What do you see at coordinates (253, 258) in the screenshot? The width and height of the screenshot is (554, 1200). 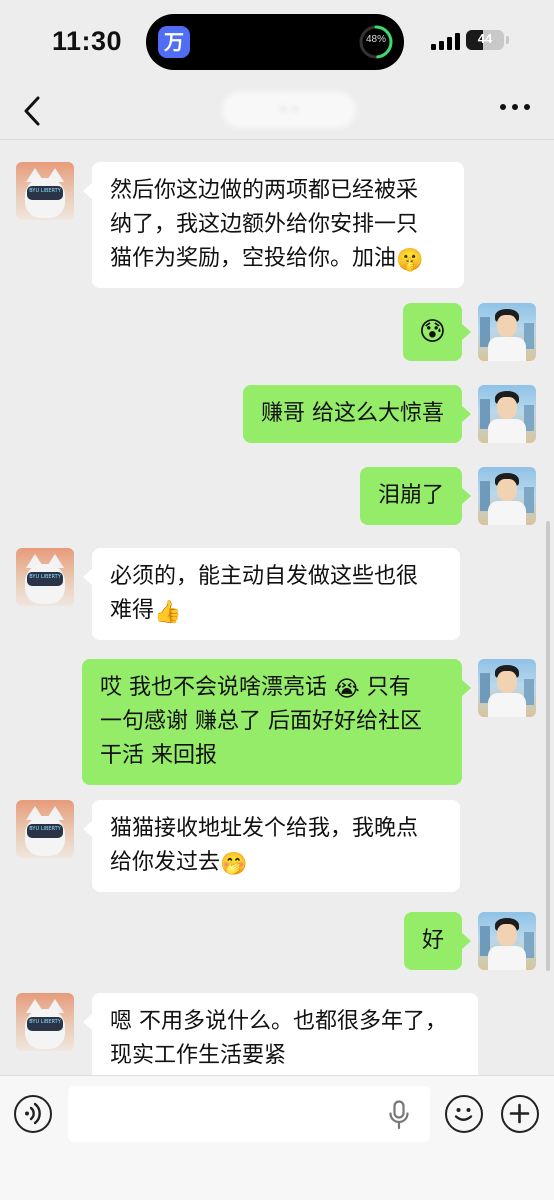 I see `message-text: 猫作为奖励，空投给你。加油` at bounding box center [253, 258].